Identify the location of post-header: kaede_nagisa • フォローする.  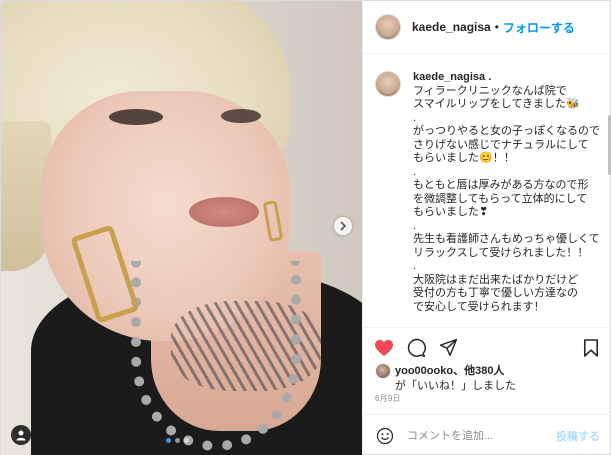
(487, 27).